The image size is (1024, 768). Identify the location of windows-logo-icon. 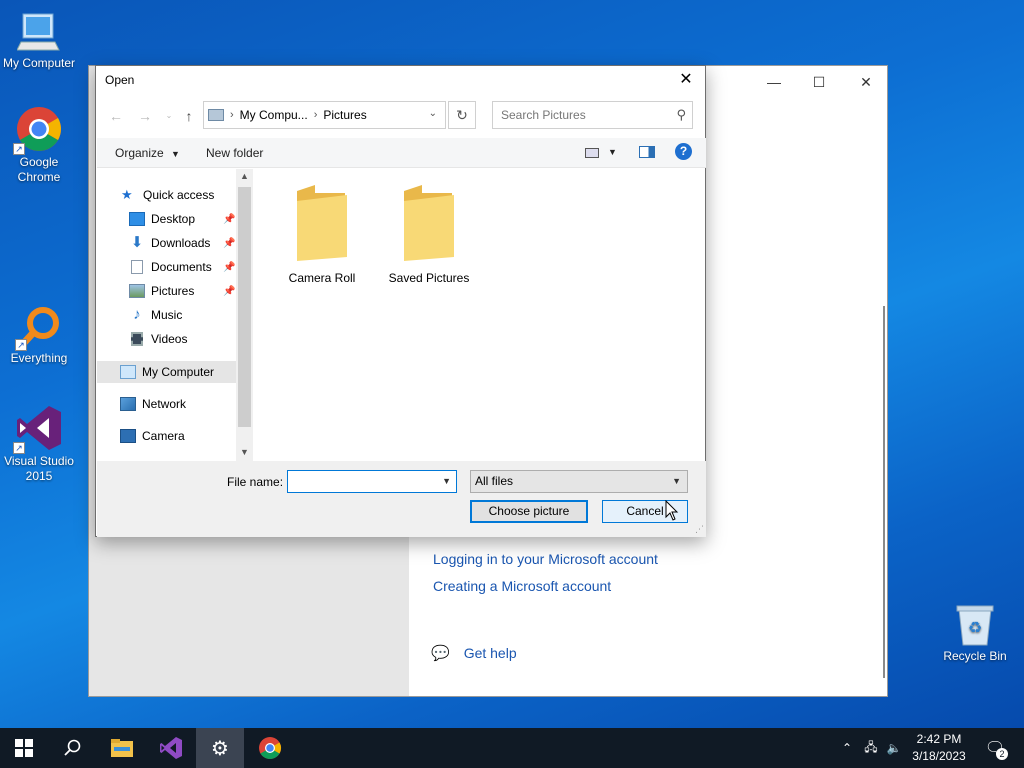
(24, 748).